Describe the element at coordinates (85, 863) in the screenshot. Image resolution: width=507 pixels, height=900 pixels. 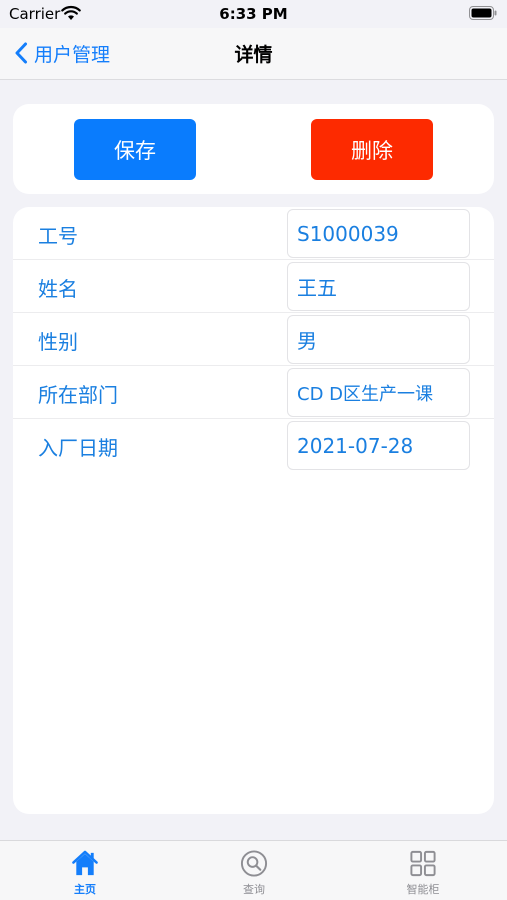
I see `home-icon` at that location.